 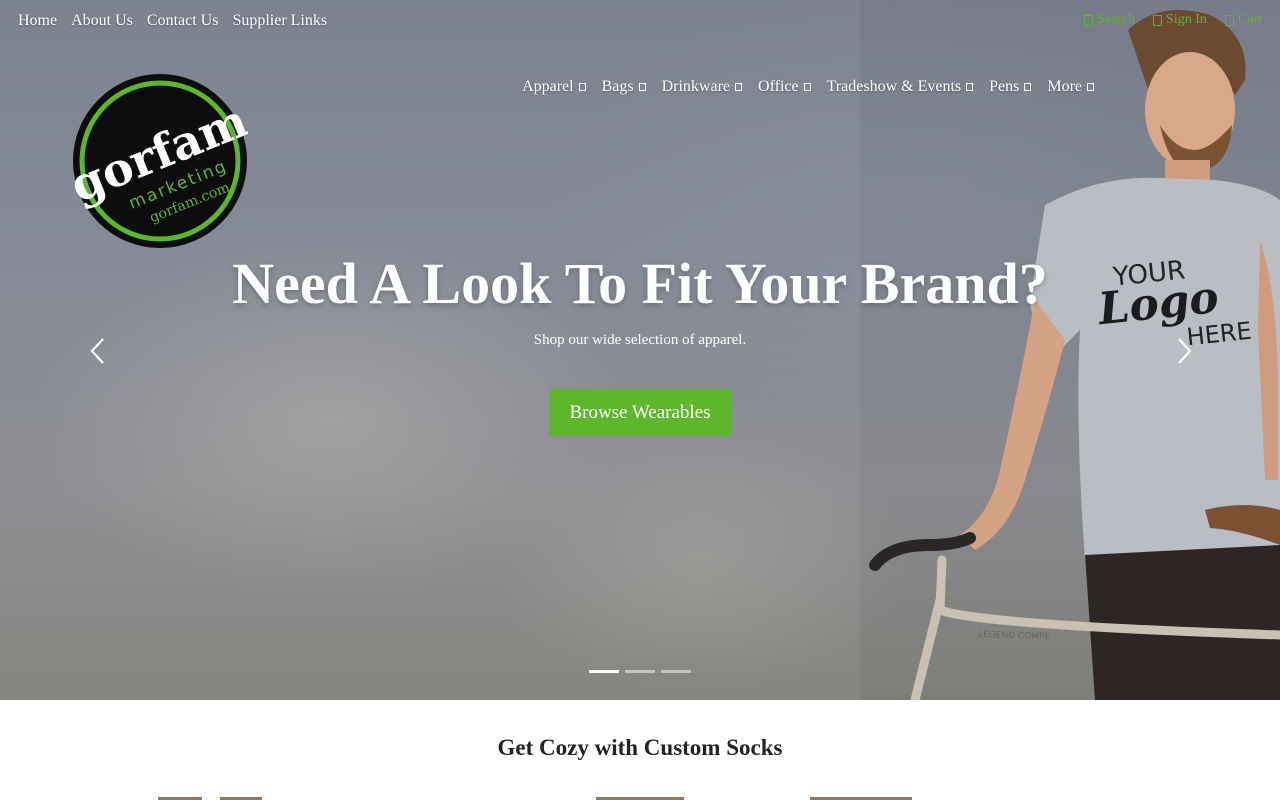 I want to click on carousel-indicators, so click(x=640, y=671).